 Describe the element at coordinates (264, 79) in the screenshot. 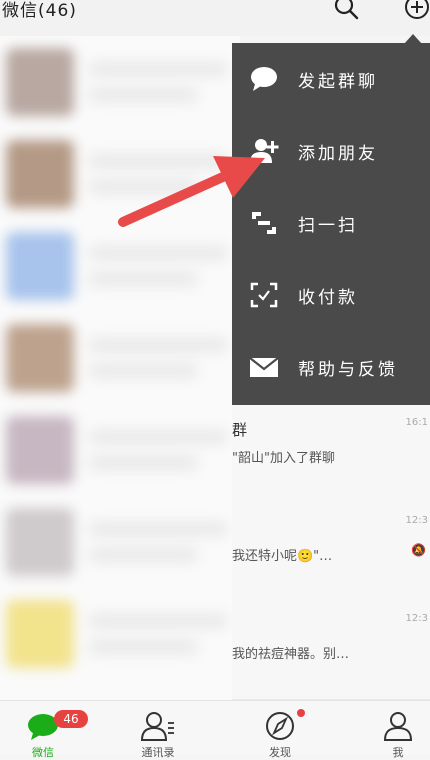

I see `chat-bubble-icon` at that location.